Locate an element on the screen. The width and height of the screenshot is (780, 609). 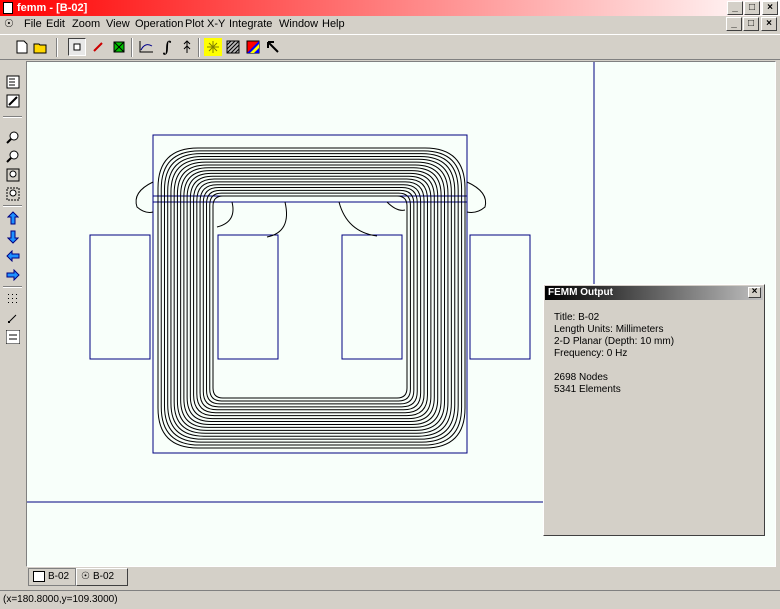
menu-plot-xy: Plot X-Y is located at coordinates (205, 24).